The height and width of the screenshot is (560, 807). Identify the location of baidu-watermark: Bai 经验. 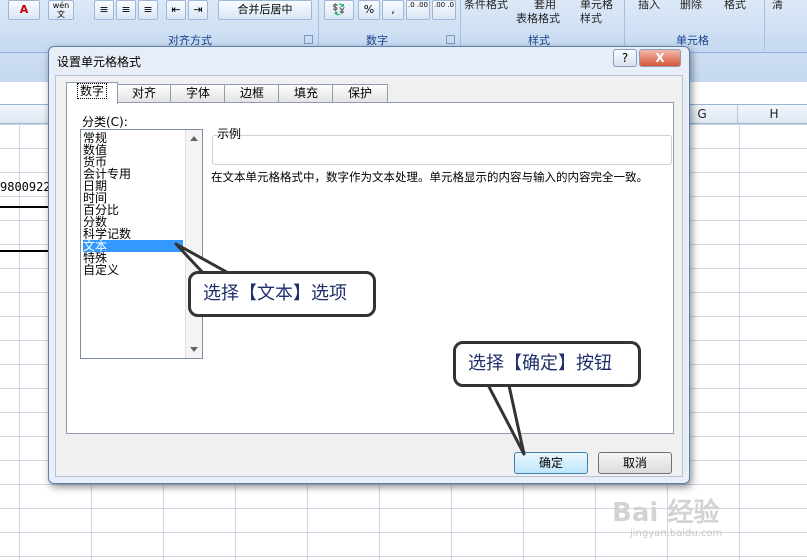
(666, 513).